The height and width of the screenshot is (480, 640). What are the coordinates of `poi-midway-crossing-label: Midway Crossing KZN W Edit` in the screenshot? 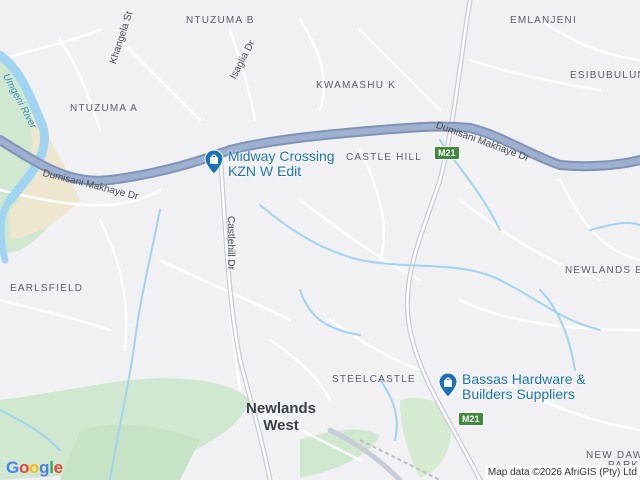 It's located at (281, 164).